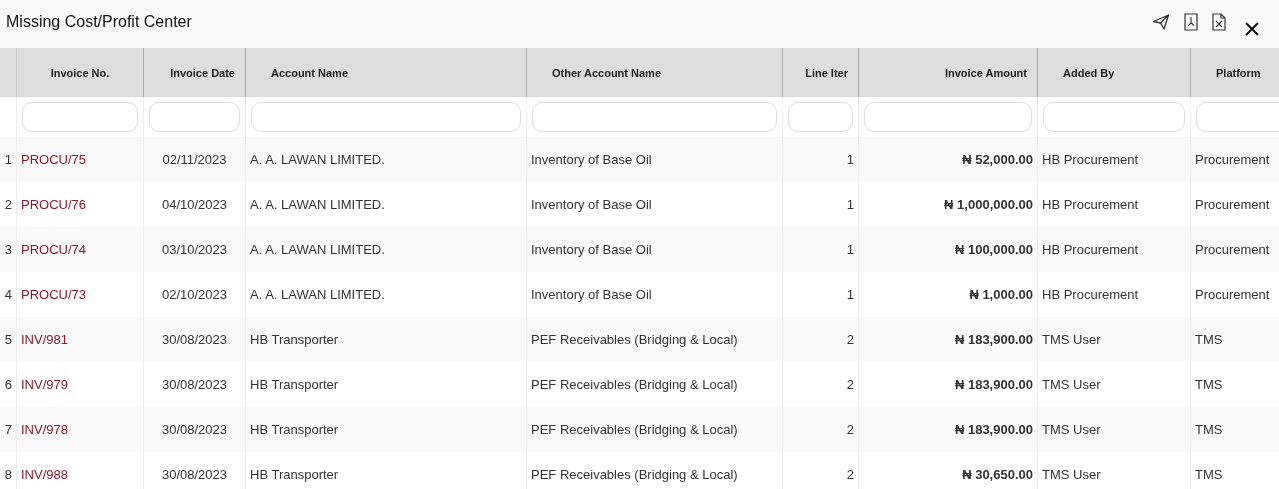 This screenshot has height=489, width=1279. I want to click on row-number: 2, so click(8, 205).